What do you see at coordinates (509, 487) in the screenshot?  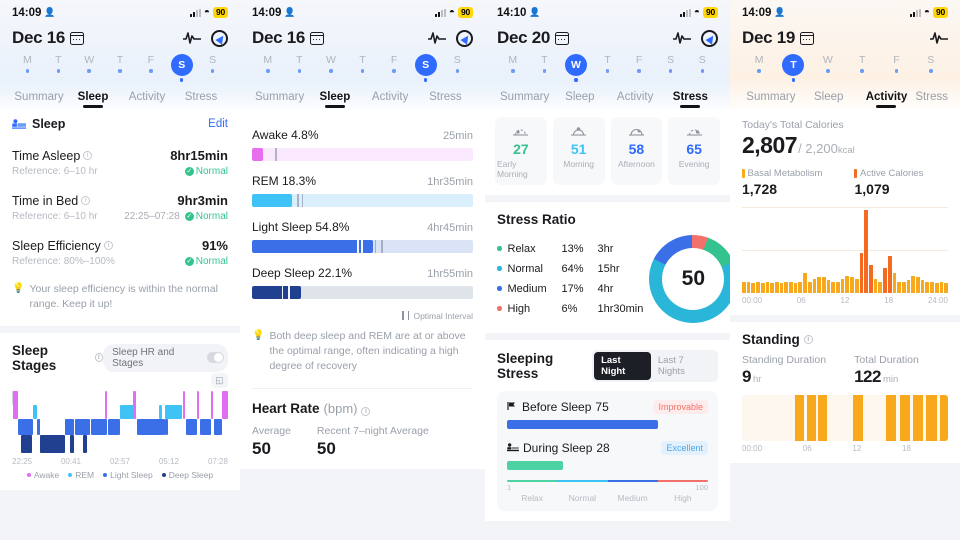 I see `scale-min: 1` at bounding box center [509, 487].